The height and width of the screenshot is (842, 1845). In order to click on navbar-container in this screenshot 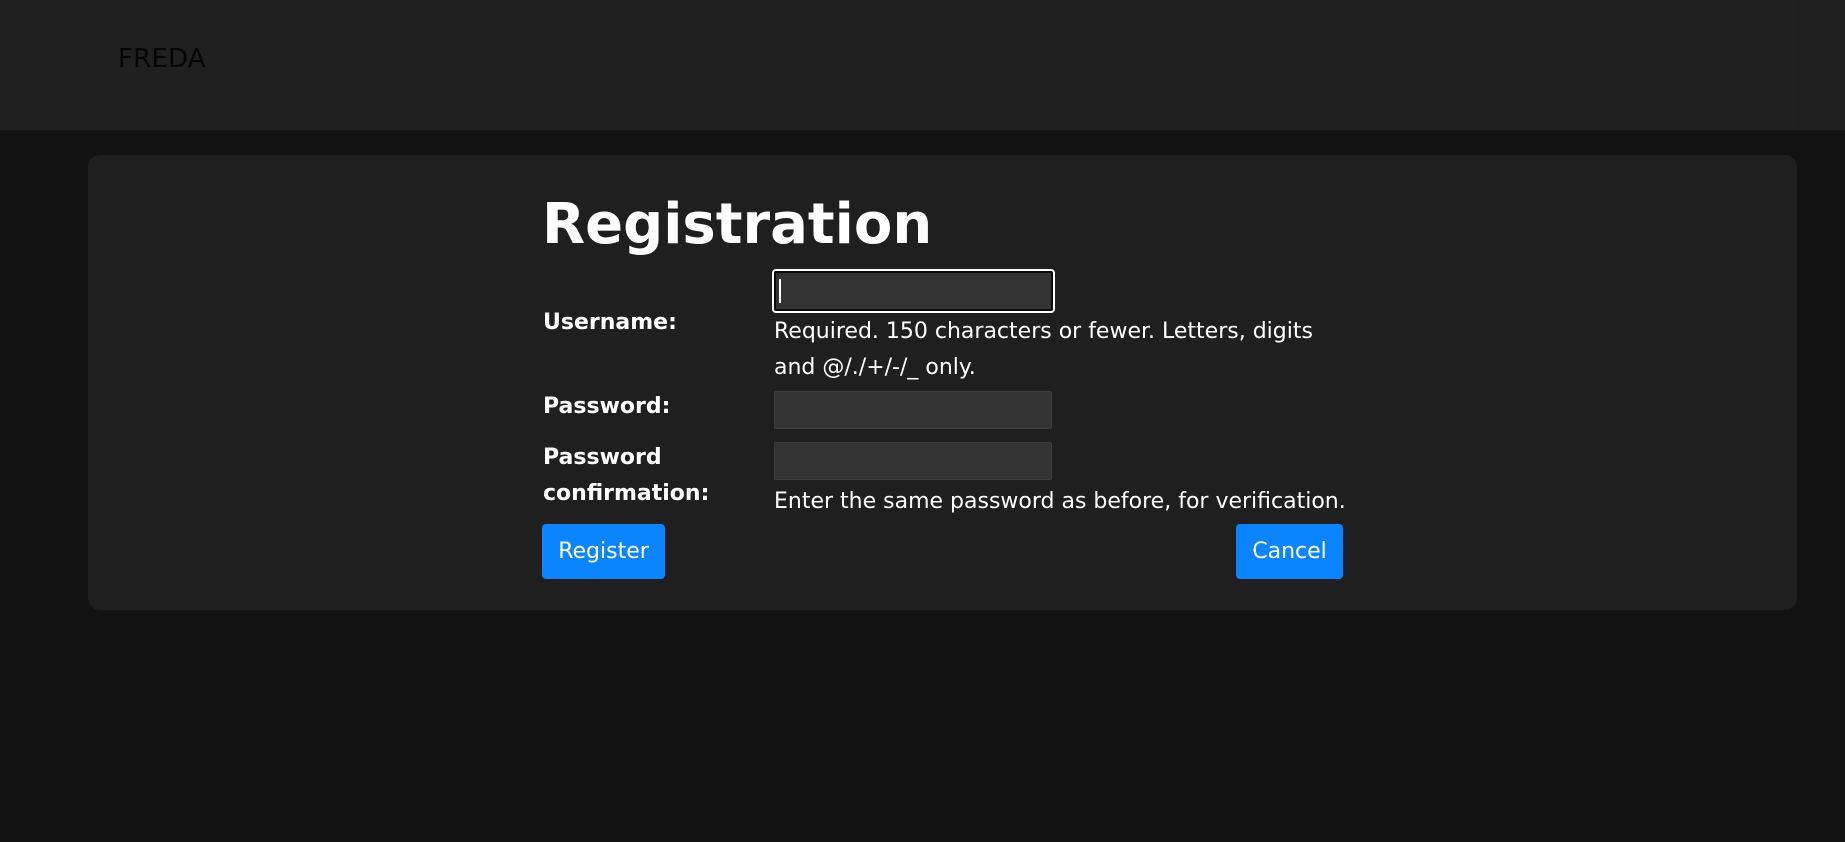, I will do `click(942, 65)`.